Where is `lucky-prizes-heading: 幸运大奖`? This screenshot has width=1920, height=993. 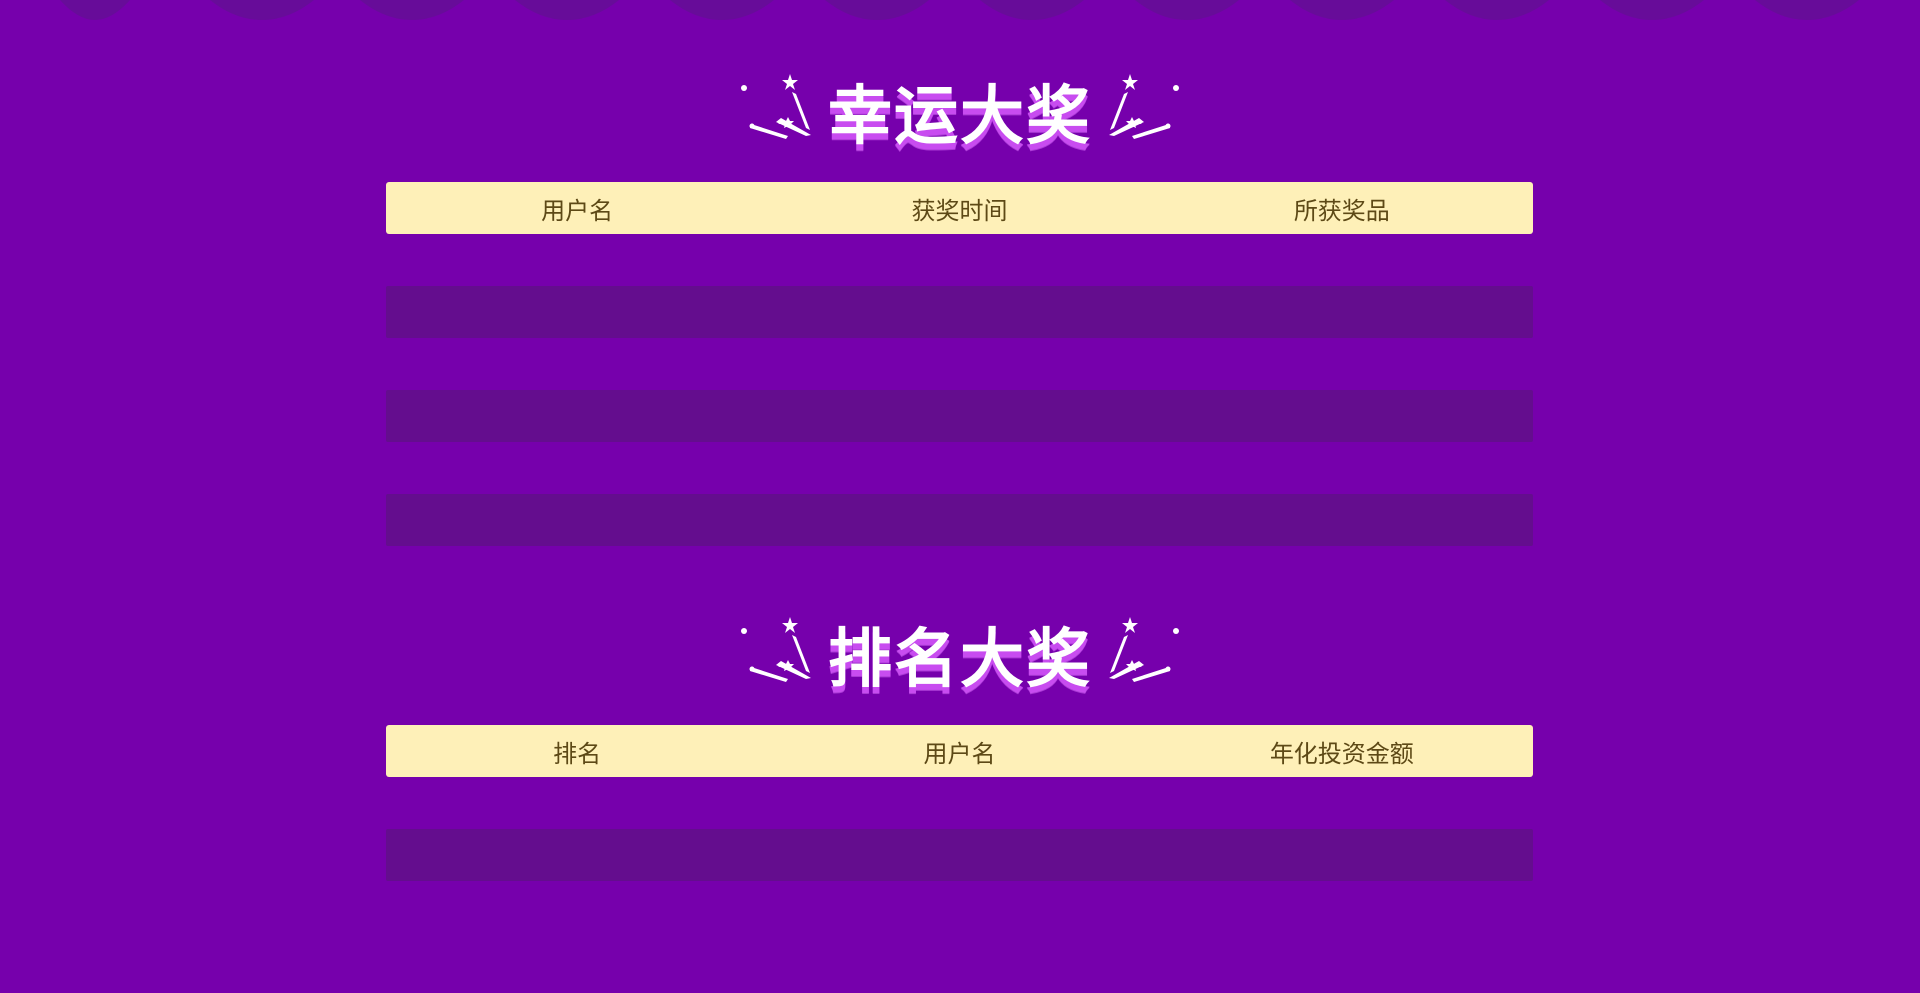
lucky-prizes-heading: 幸运大奖 is located at coordinates (960, 117).